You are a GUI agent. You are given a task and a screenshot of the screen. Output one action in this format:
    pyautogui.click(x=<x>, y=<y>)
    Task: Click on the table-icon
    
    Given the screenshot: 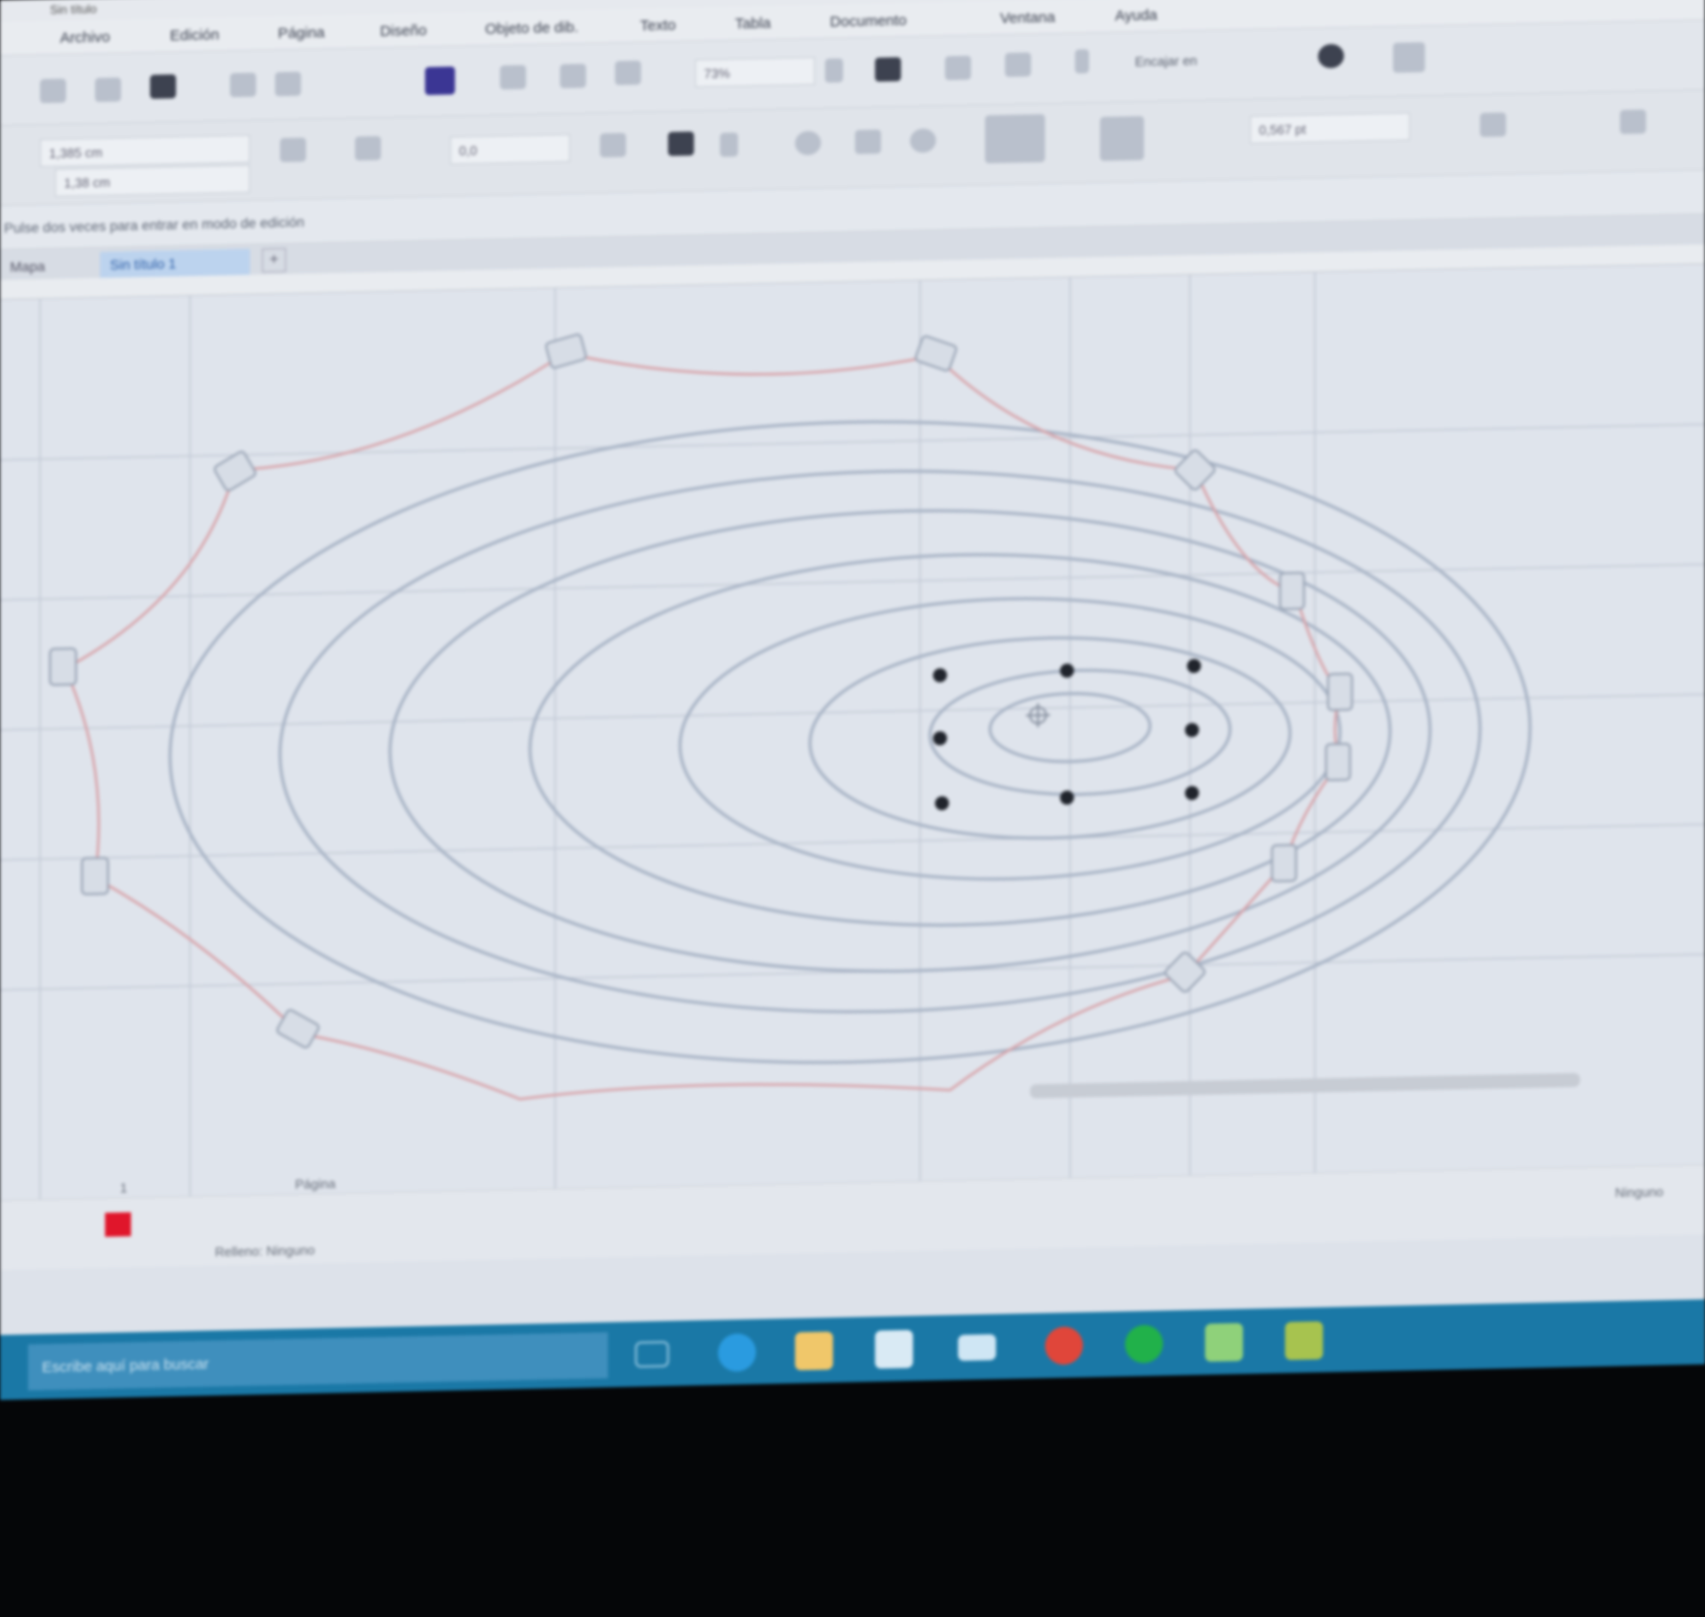 What is the action you would take?
    pyautogui.click(x=1018, y=64)
    